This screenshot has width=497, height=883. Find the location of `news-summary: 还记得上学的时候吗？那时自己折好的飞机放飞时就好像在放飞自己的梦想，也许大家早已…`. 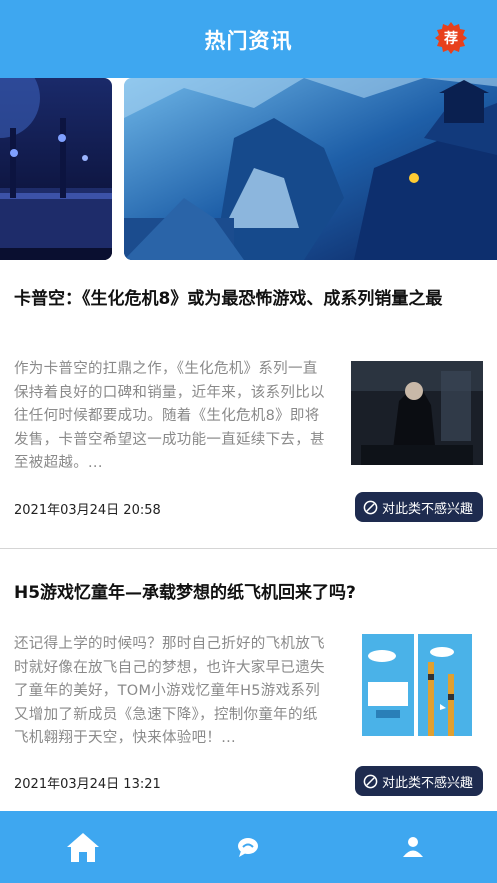

news-summary: 还记得上学的时候吗？那时自己折好的飞机放飞时就好像在放飞自己的梦想，也许大家早已… is located at coordinates (169, 691).